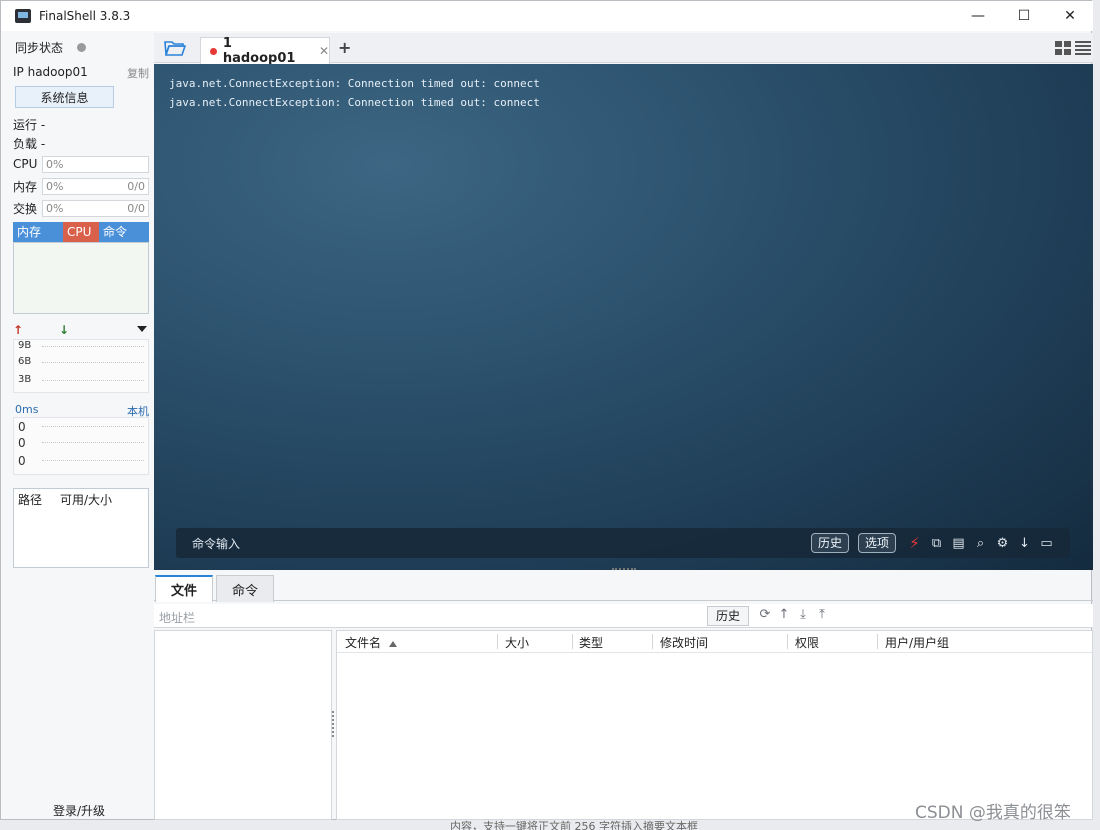 Image resolution: width=1100 pixels, height=830 pixels. I want to click on command-input-bar: 命令输入 历史 选项 ⚡ ⧉ ▤ ⌕ ⚙ ↓ ▭, so click(623, 543).